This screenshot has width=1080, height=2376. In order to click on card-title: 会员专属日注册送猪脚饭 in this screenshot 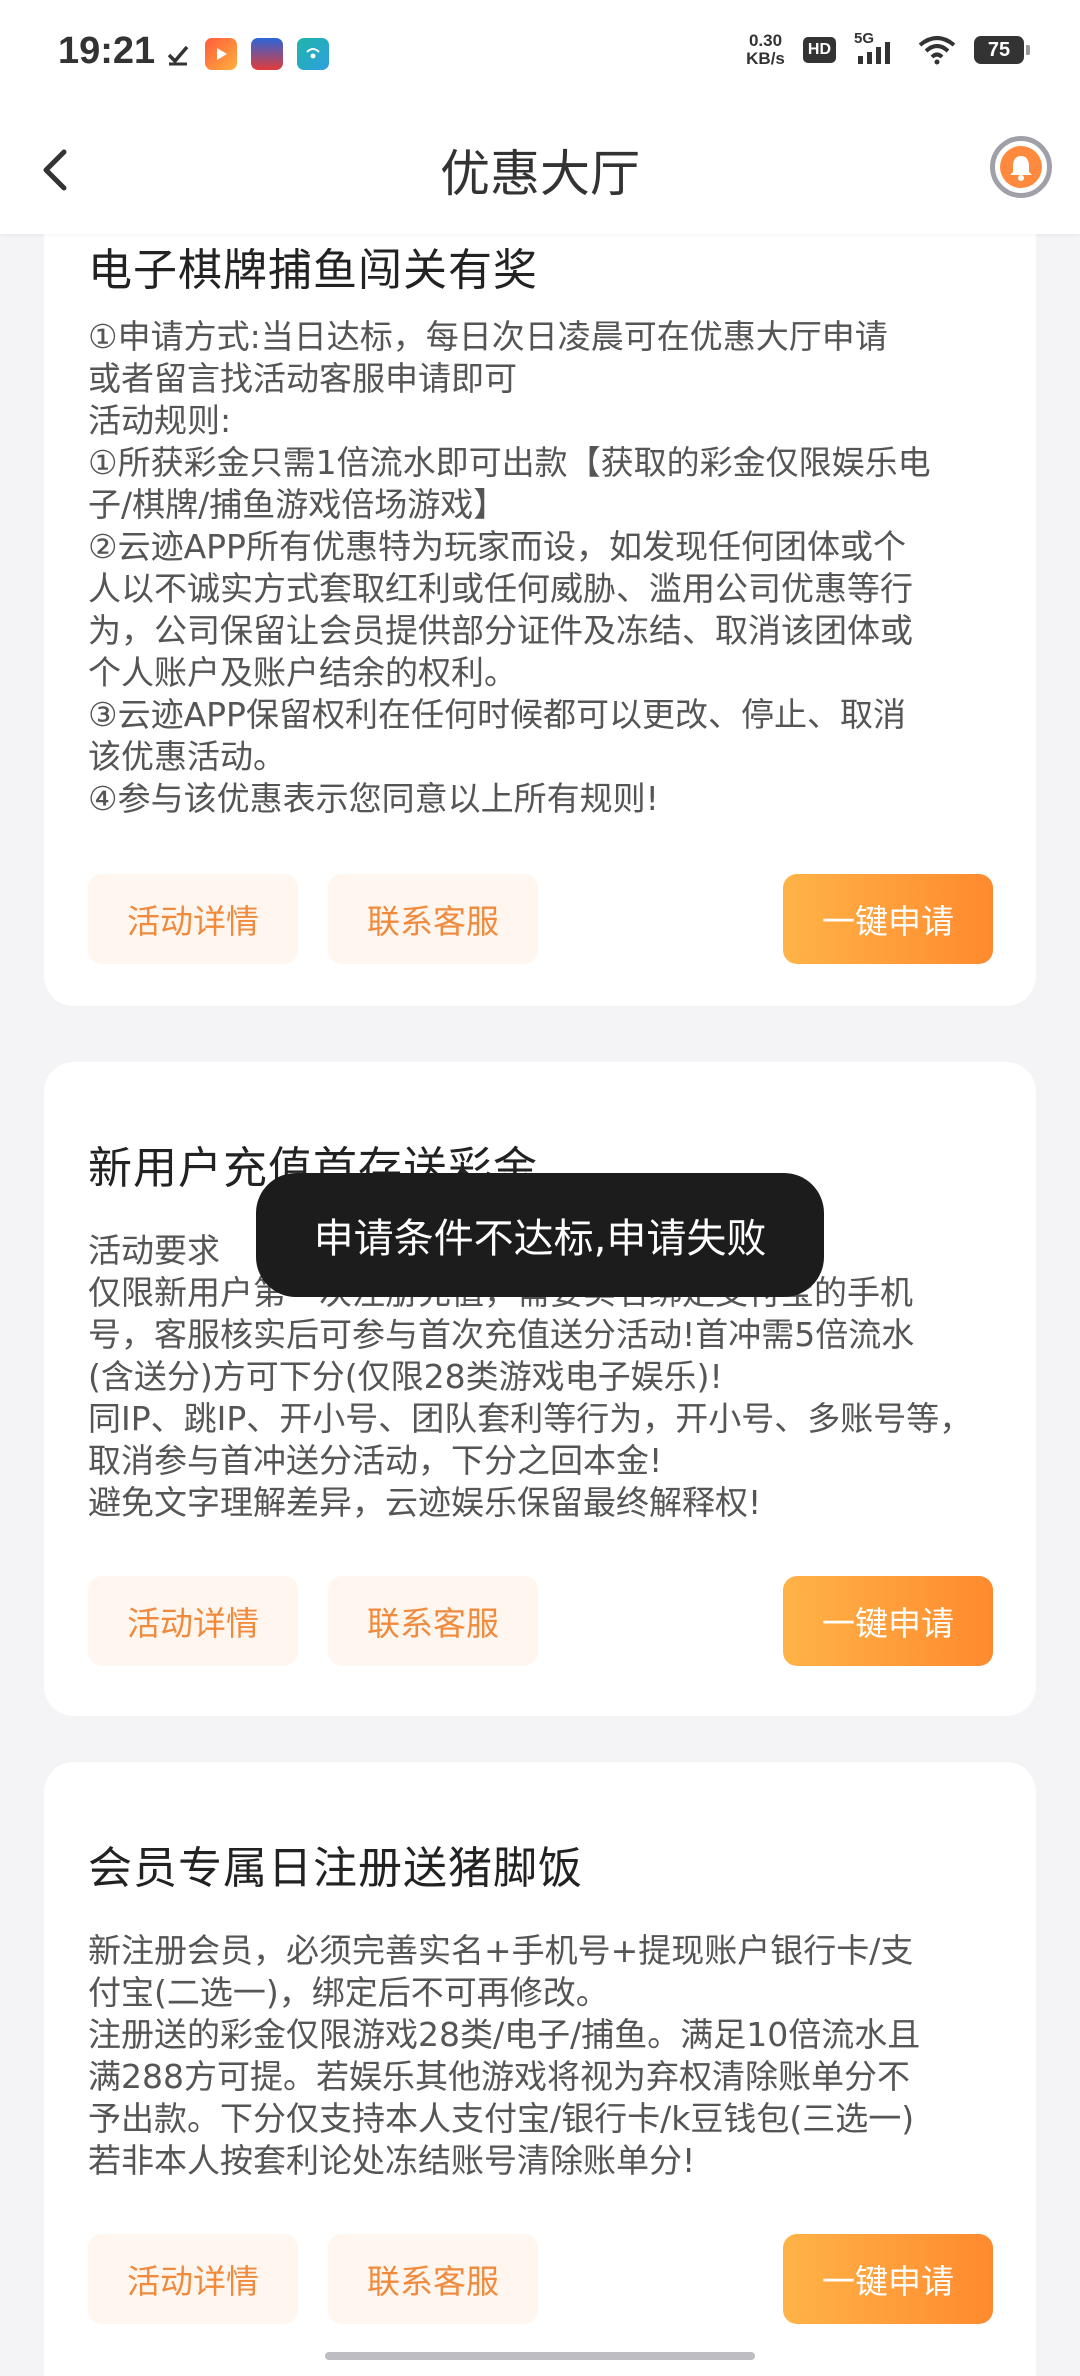, I will do `click(335, 1868)`.